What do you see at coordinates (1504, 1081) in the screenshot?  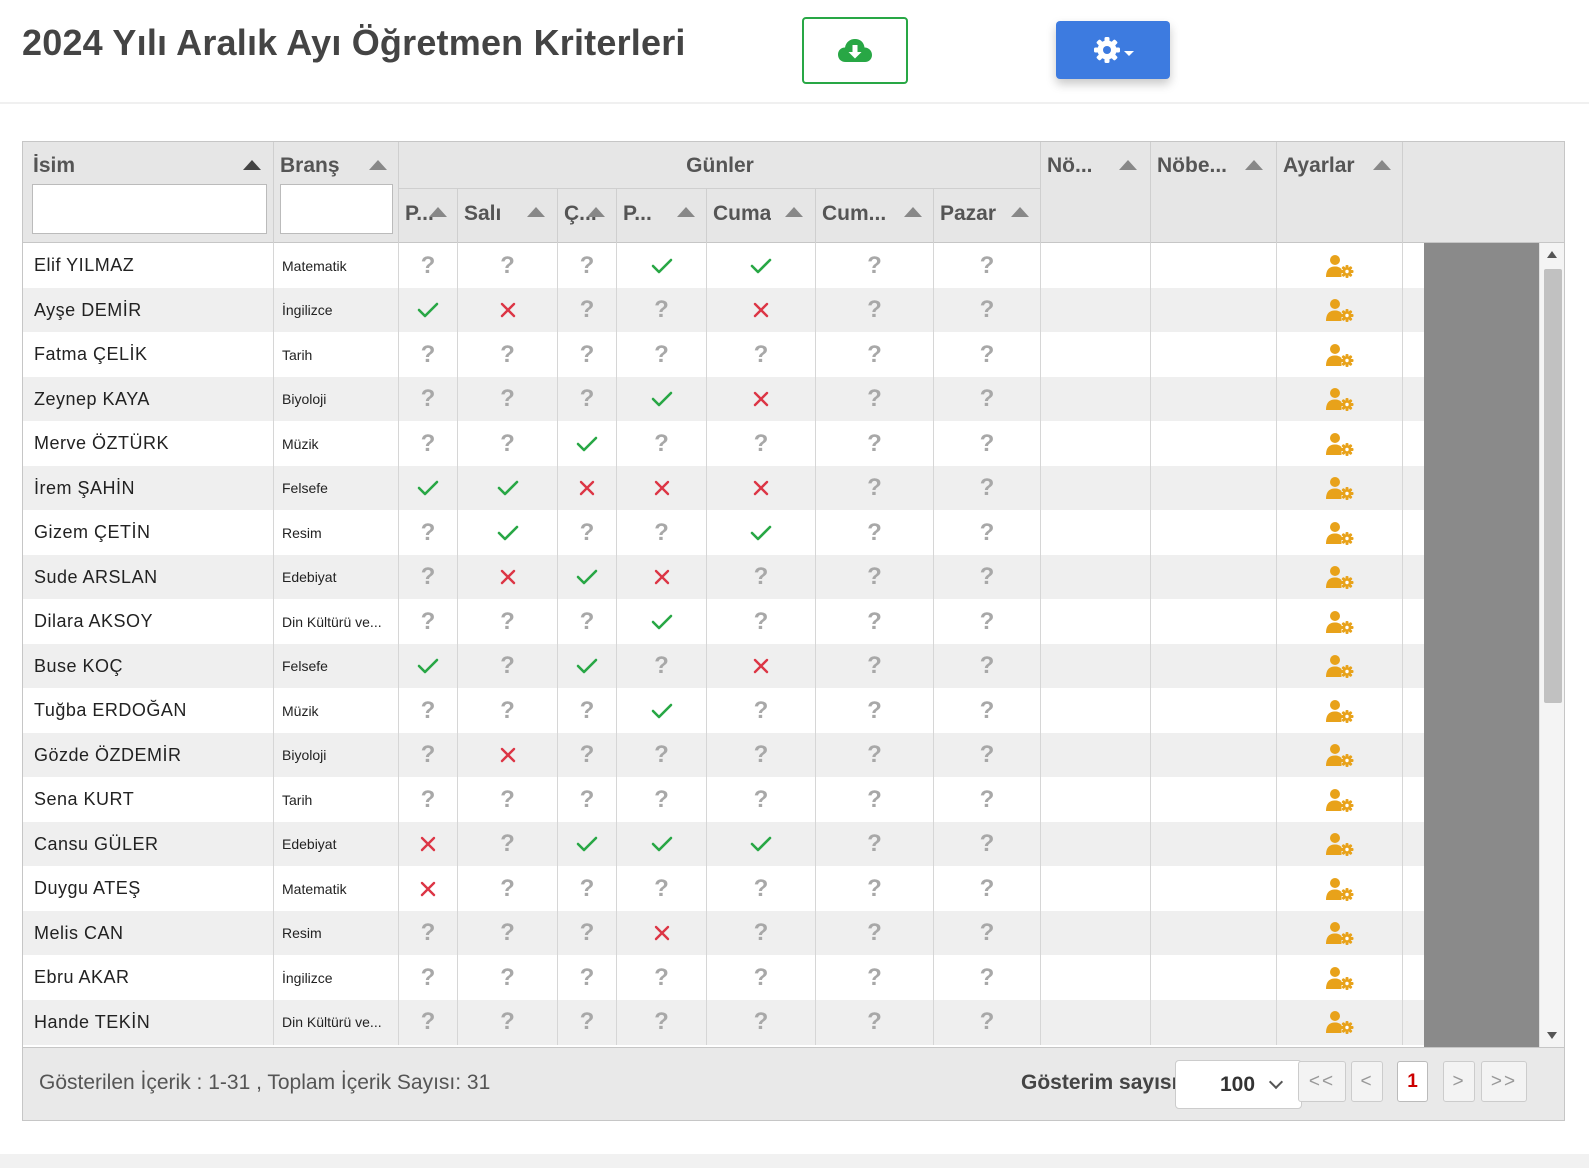 I see `last-page-button: >>` at bounding box center [1504, 1081].